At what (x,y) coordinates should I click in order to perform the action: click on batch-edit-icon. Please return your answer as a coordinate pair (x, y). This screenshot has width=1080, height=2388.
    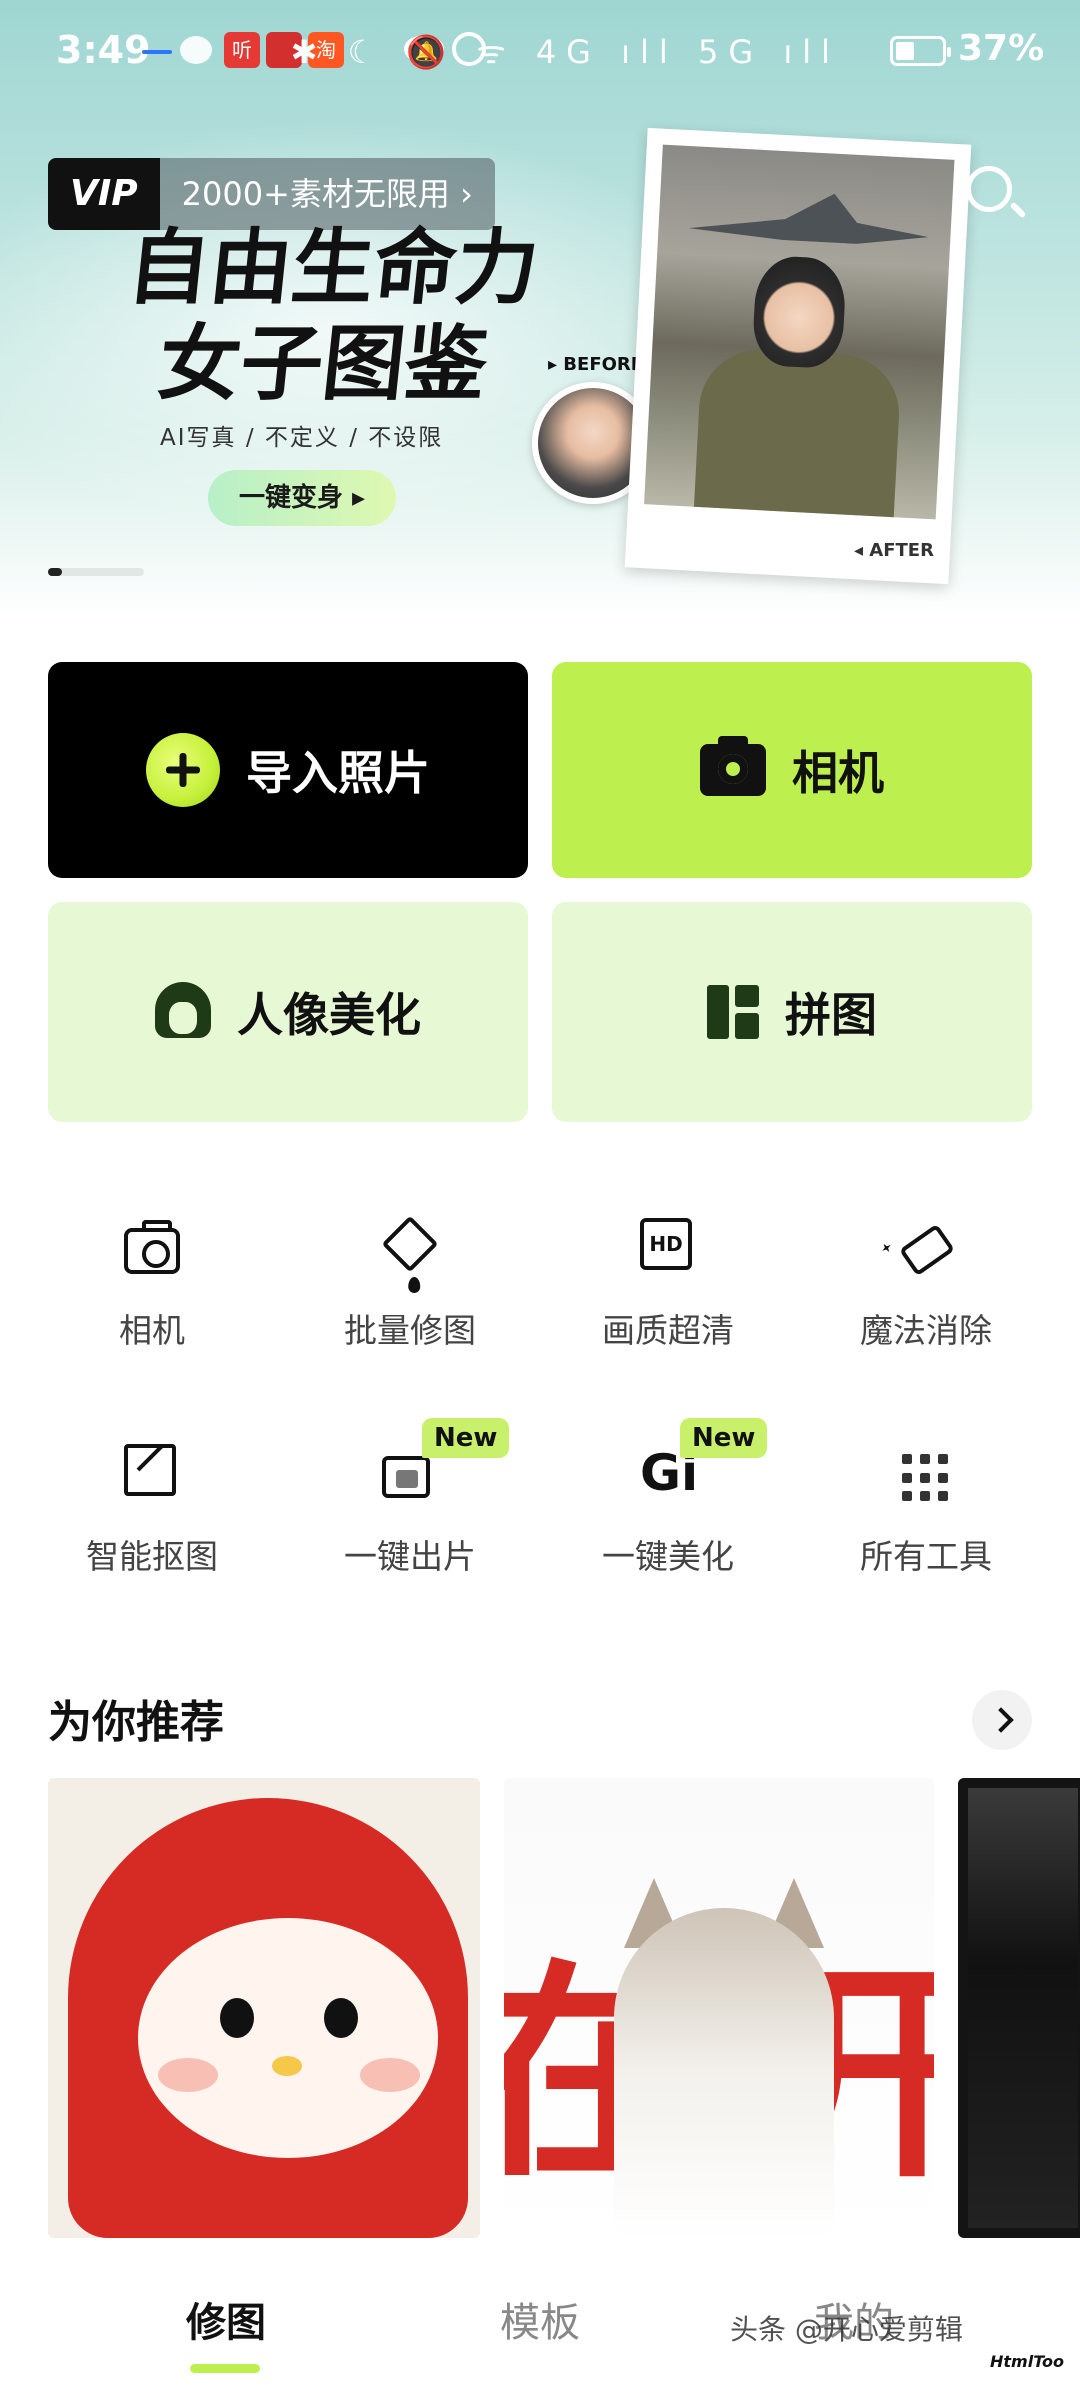
    Looking at the image, I should click on (410, 1244).